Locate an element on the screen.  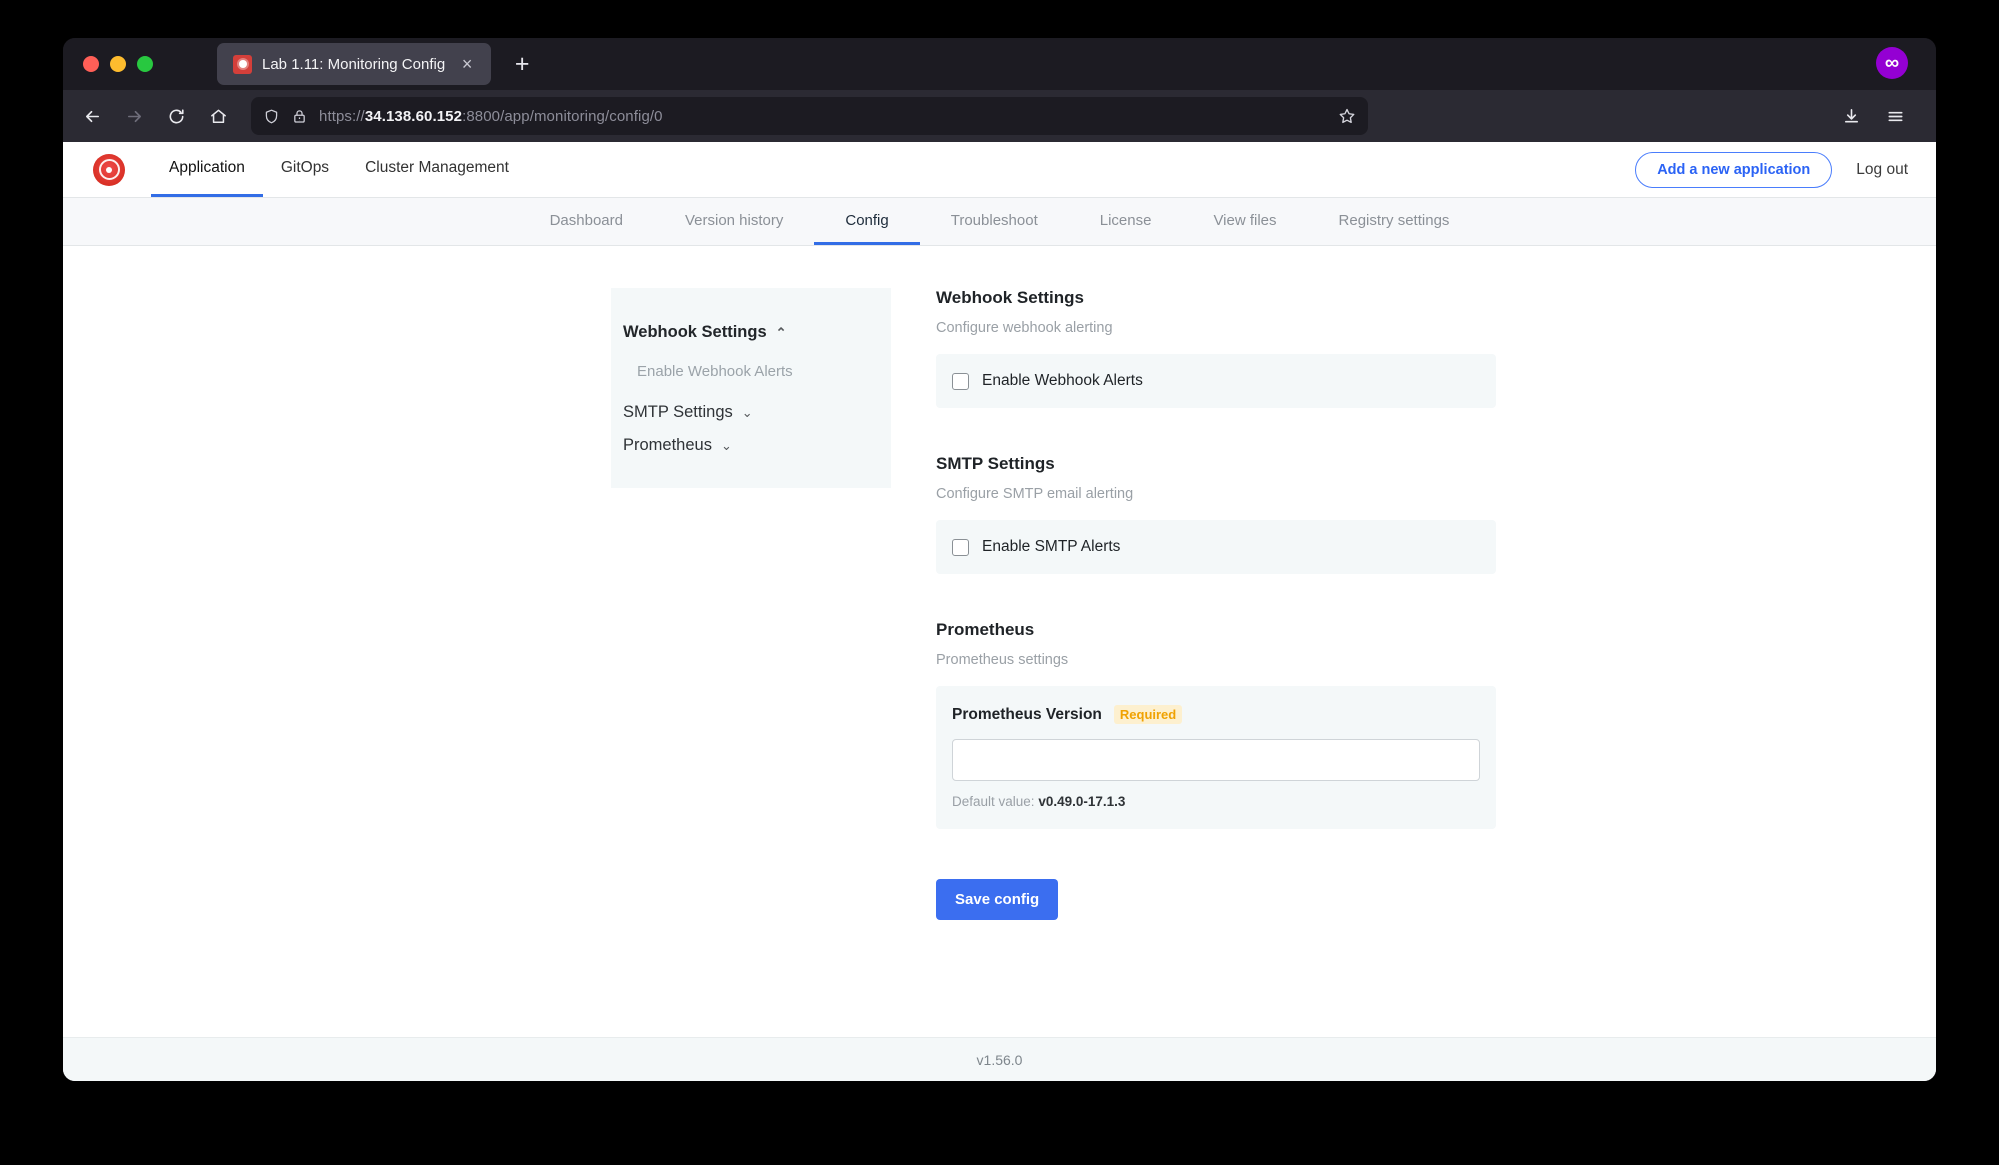
tab-label: Registry settings is located at coordinates (1394, 220).